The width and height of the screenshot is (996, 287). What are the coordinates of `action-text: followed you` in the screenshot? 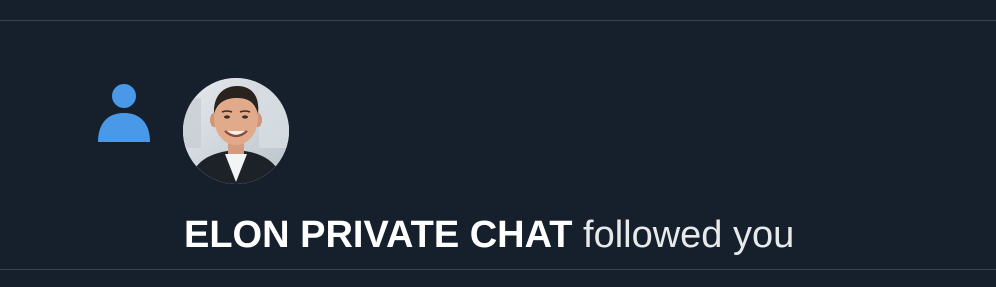 It's located at (689, 235).